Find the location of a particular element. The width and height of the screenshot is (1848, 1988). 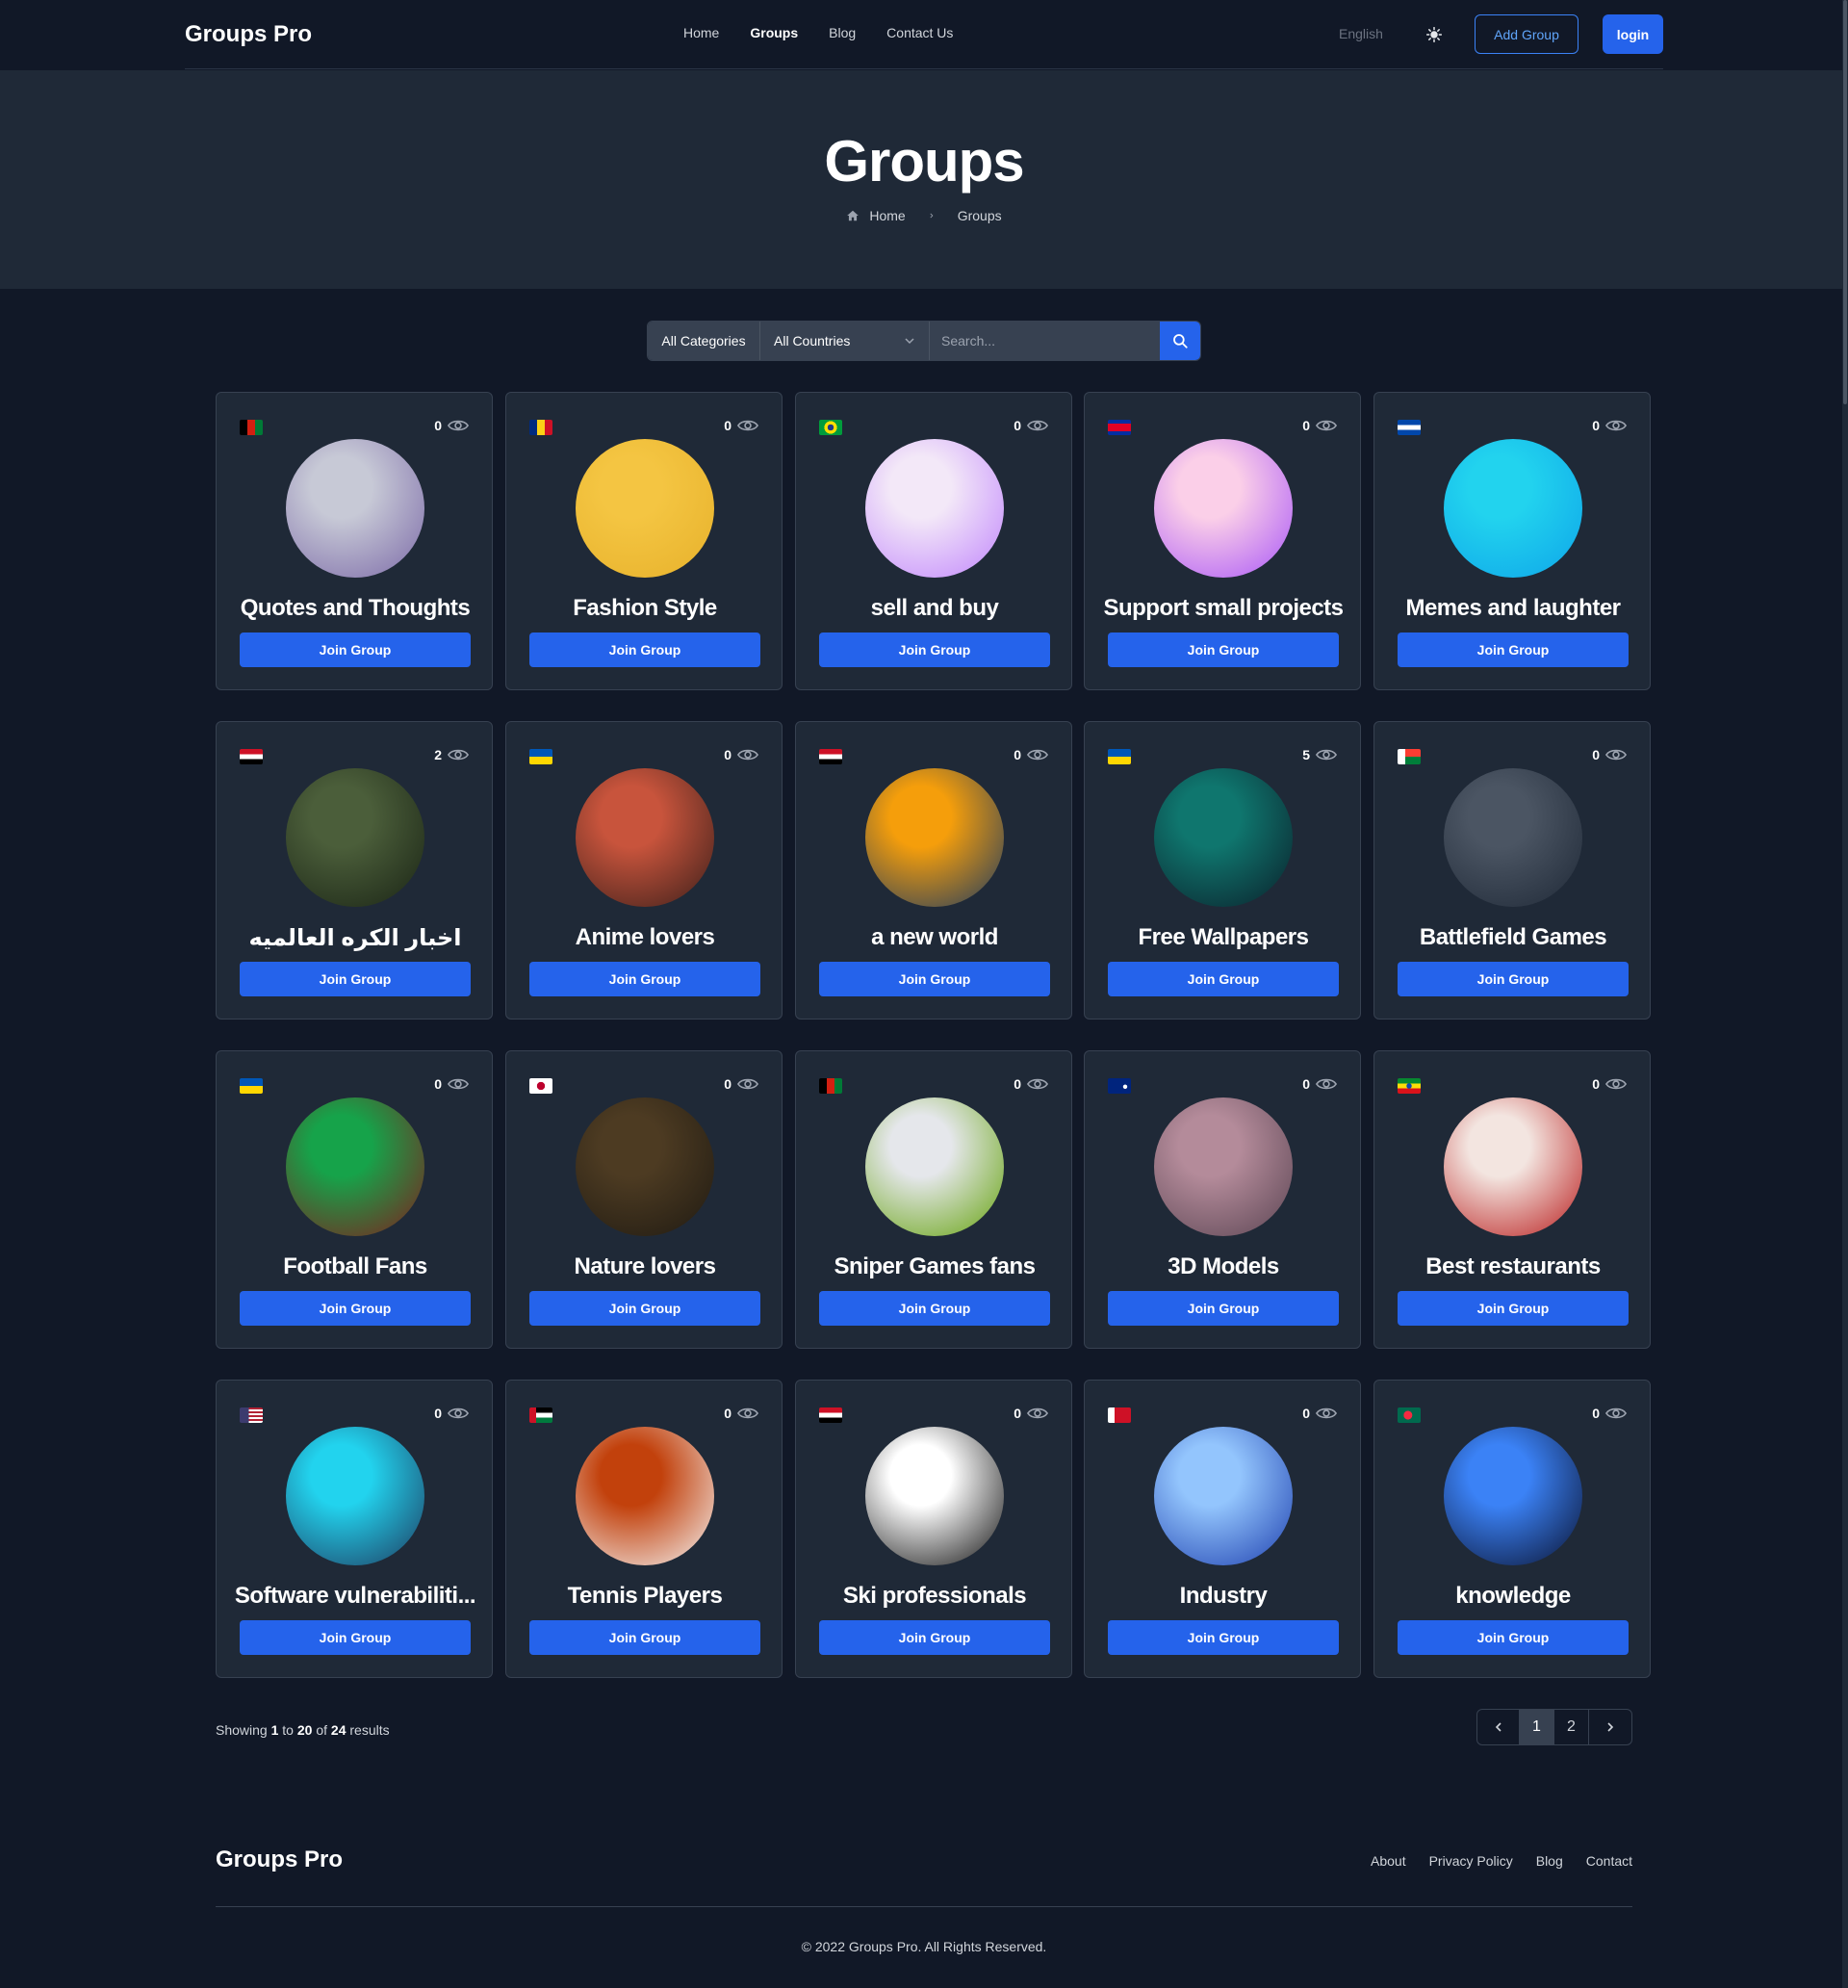

group-card: 0 Battlefield Games Join Group is located at coordinates (1512, 871).